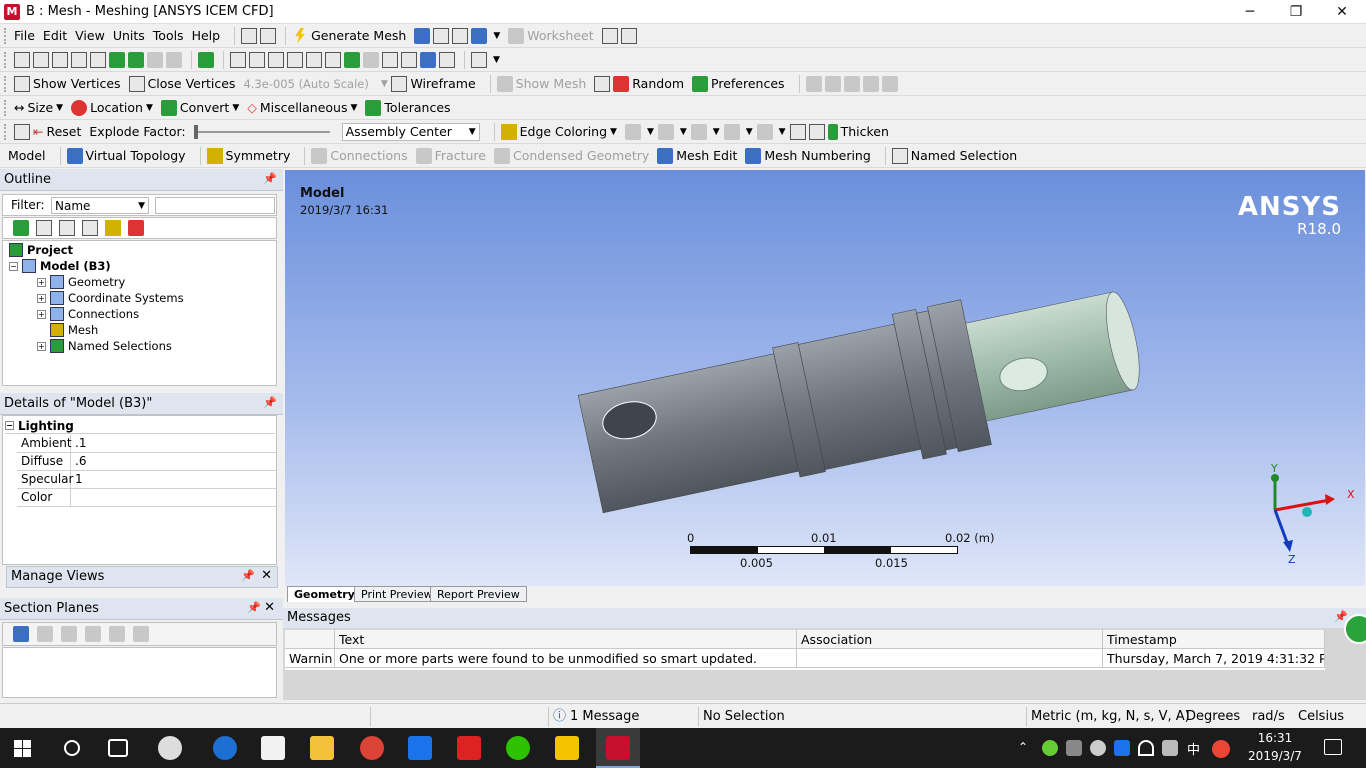 This screenshot has width=1366, height=768. What do you see at coordinates (648, 83) in the screenshot?
I see `random-button: Random` at bounding box center [648, 83].